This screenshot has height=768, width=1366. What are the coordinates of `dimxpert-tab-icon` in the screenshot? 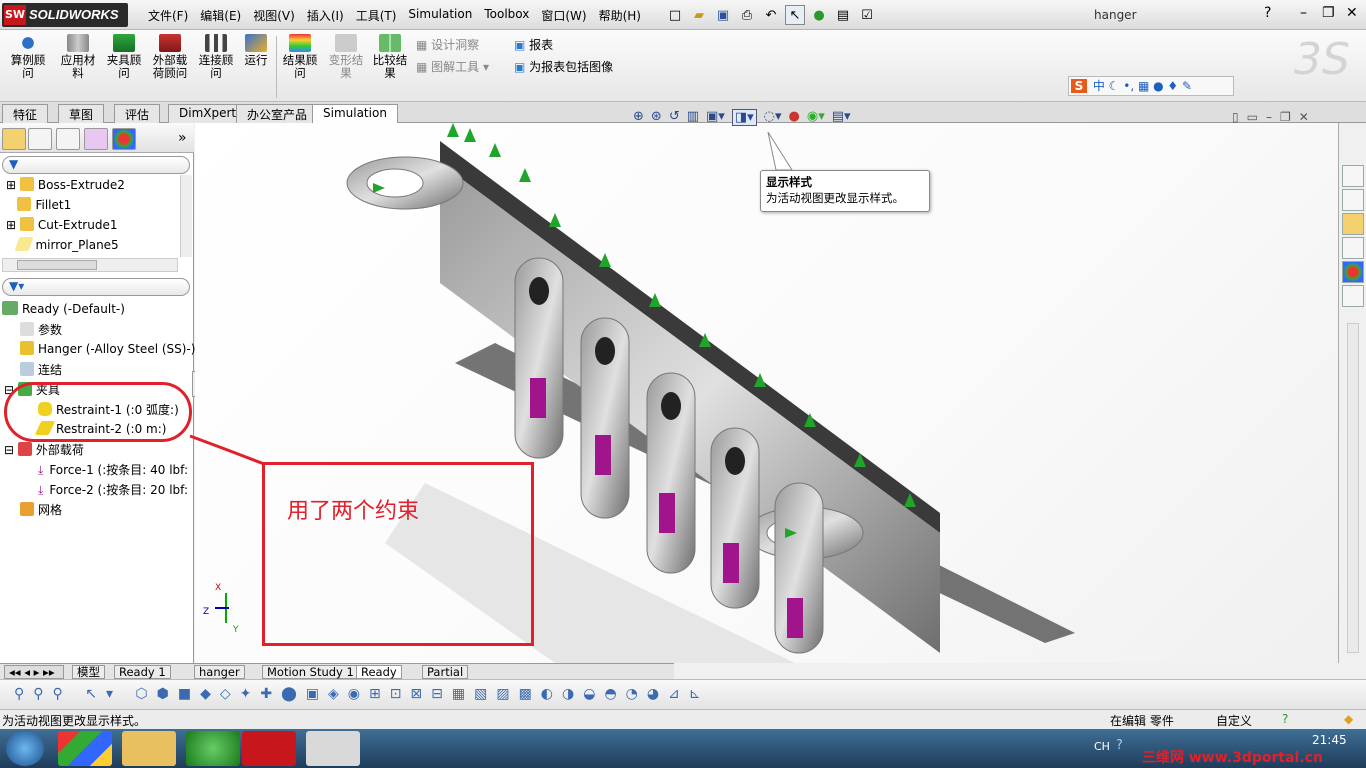 It's located at (96, 139).